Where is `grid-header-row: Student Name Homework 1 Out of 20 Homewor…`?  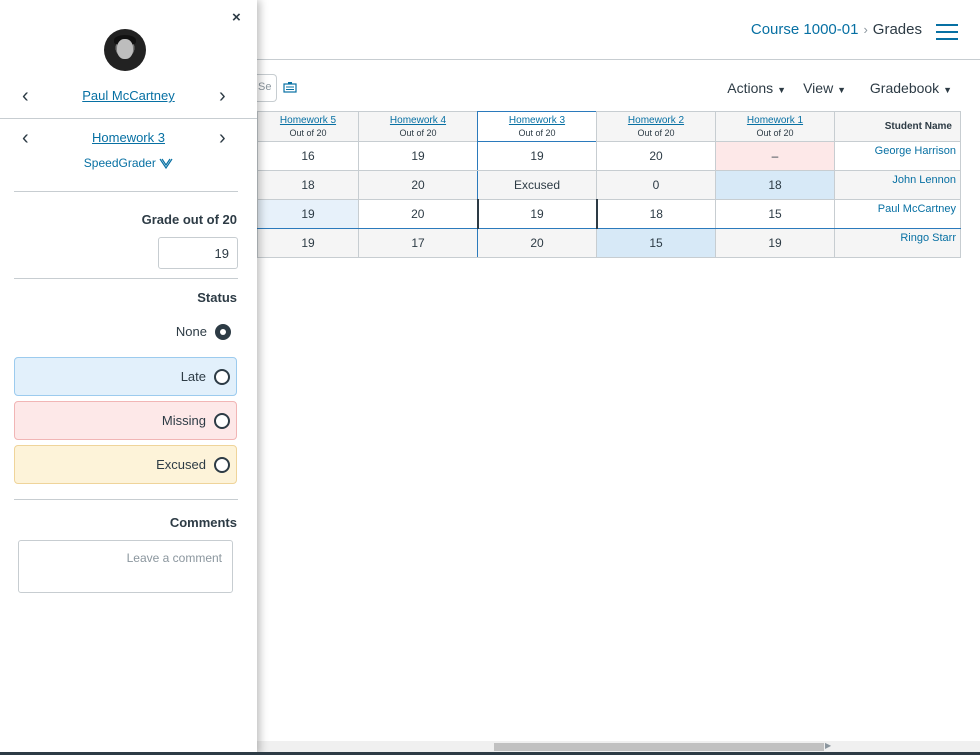 grid-header-row: Student Name Homework 1 Out of 20 Homewor… is located at coordinates (609, 126).